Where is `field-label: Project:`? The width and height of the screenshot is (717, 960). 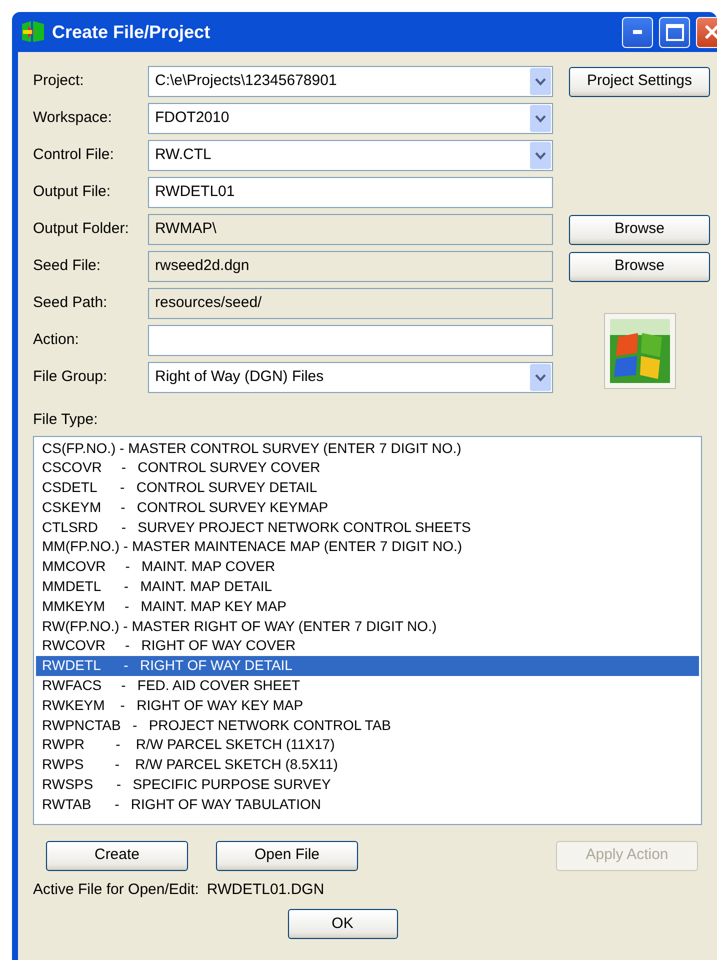
field-label: Project: is located at coordinates (59, 81).